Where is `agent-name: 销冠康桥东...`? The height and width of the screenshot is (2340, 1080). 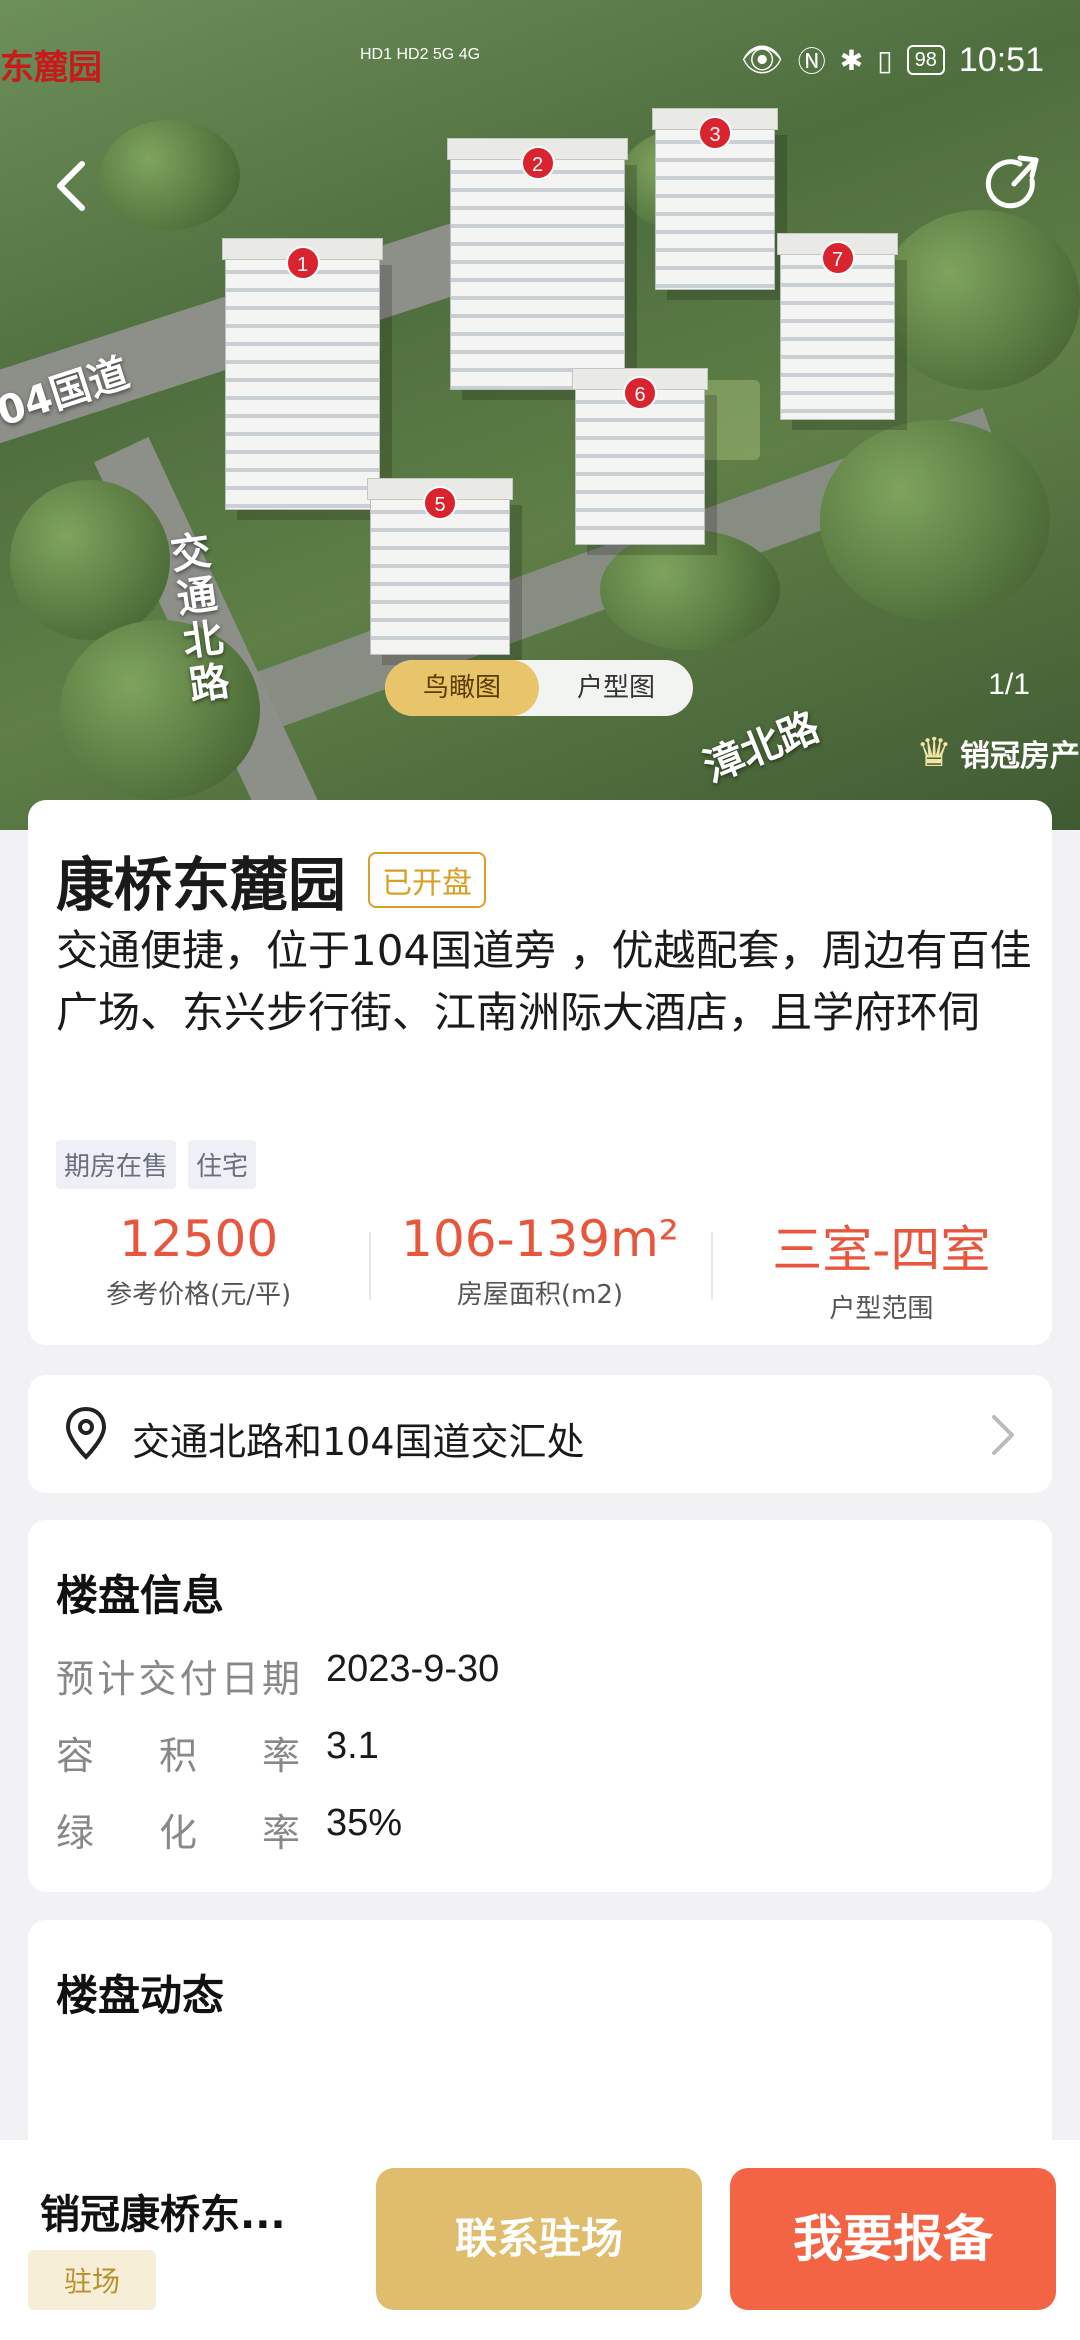
agent-name: 销冠康桥东... is located at coordinates (163, 2215).